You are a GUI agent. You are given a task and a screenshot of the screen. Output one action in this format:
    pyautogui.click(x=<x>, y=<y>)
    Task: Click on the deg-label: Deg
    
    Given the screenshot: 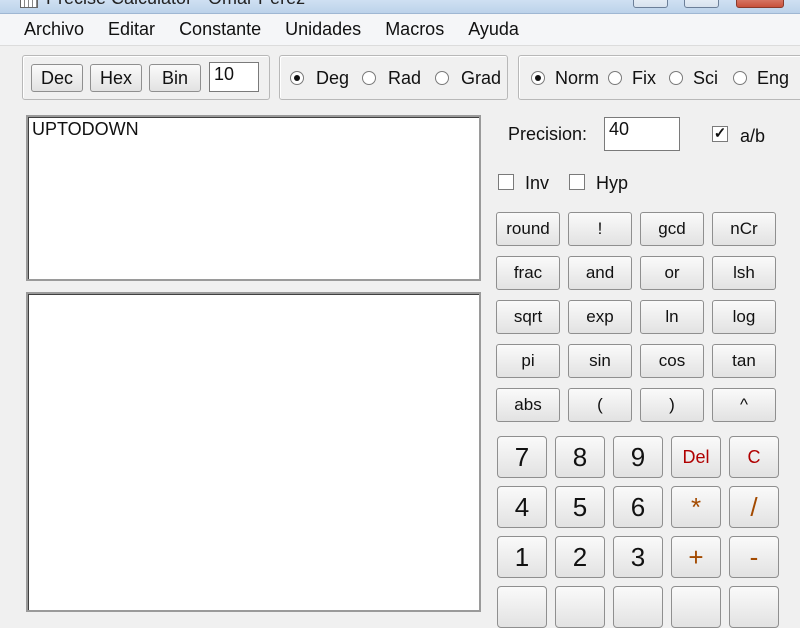 What is the action you would take?
    pyautogui.click(x=333, y=78)
    